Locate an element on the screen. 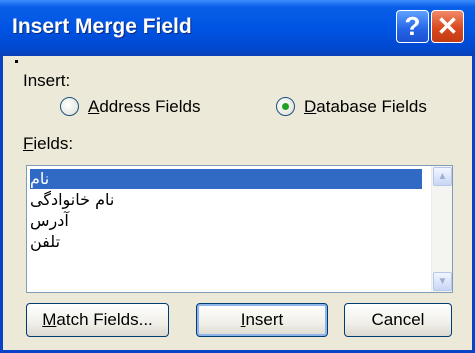  address-fields-radio is located at coordinates (69, 106).